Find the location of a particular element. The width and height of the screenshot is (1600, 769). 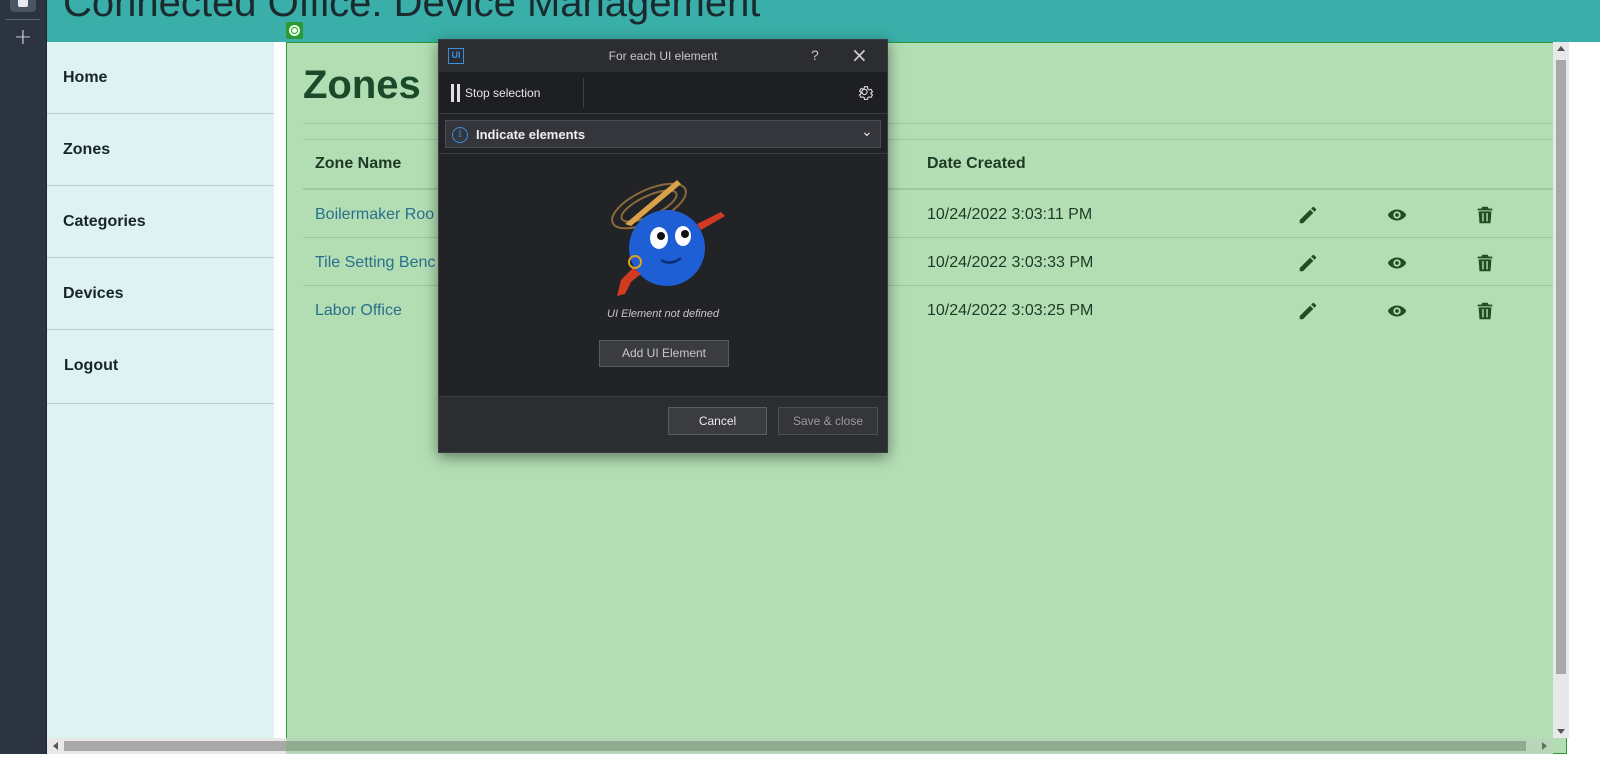

content-gutter is located at coordinates (280, 398).